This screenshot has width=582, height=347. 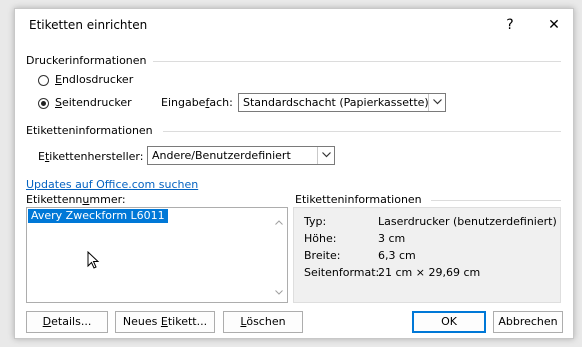 I want to click on product-number-list: Avery Zweckform L6011, so click(x=157, y=255).